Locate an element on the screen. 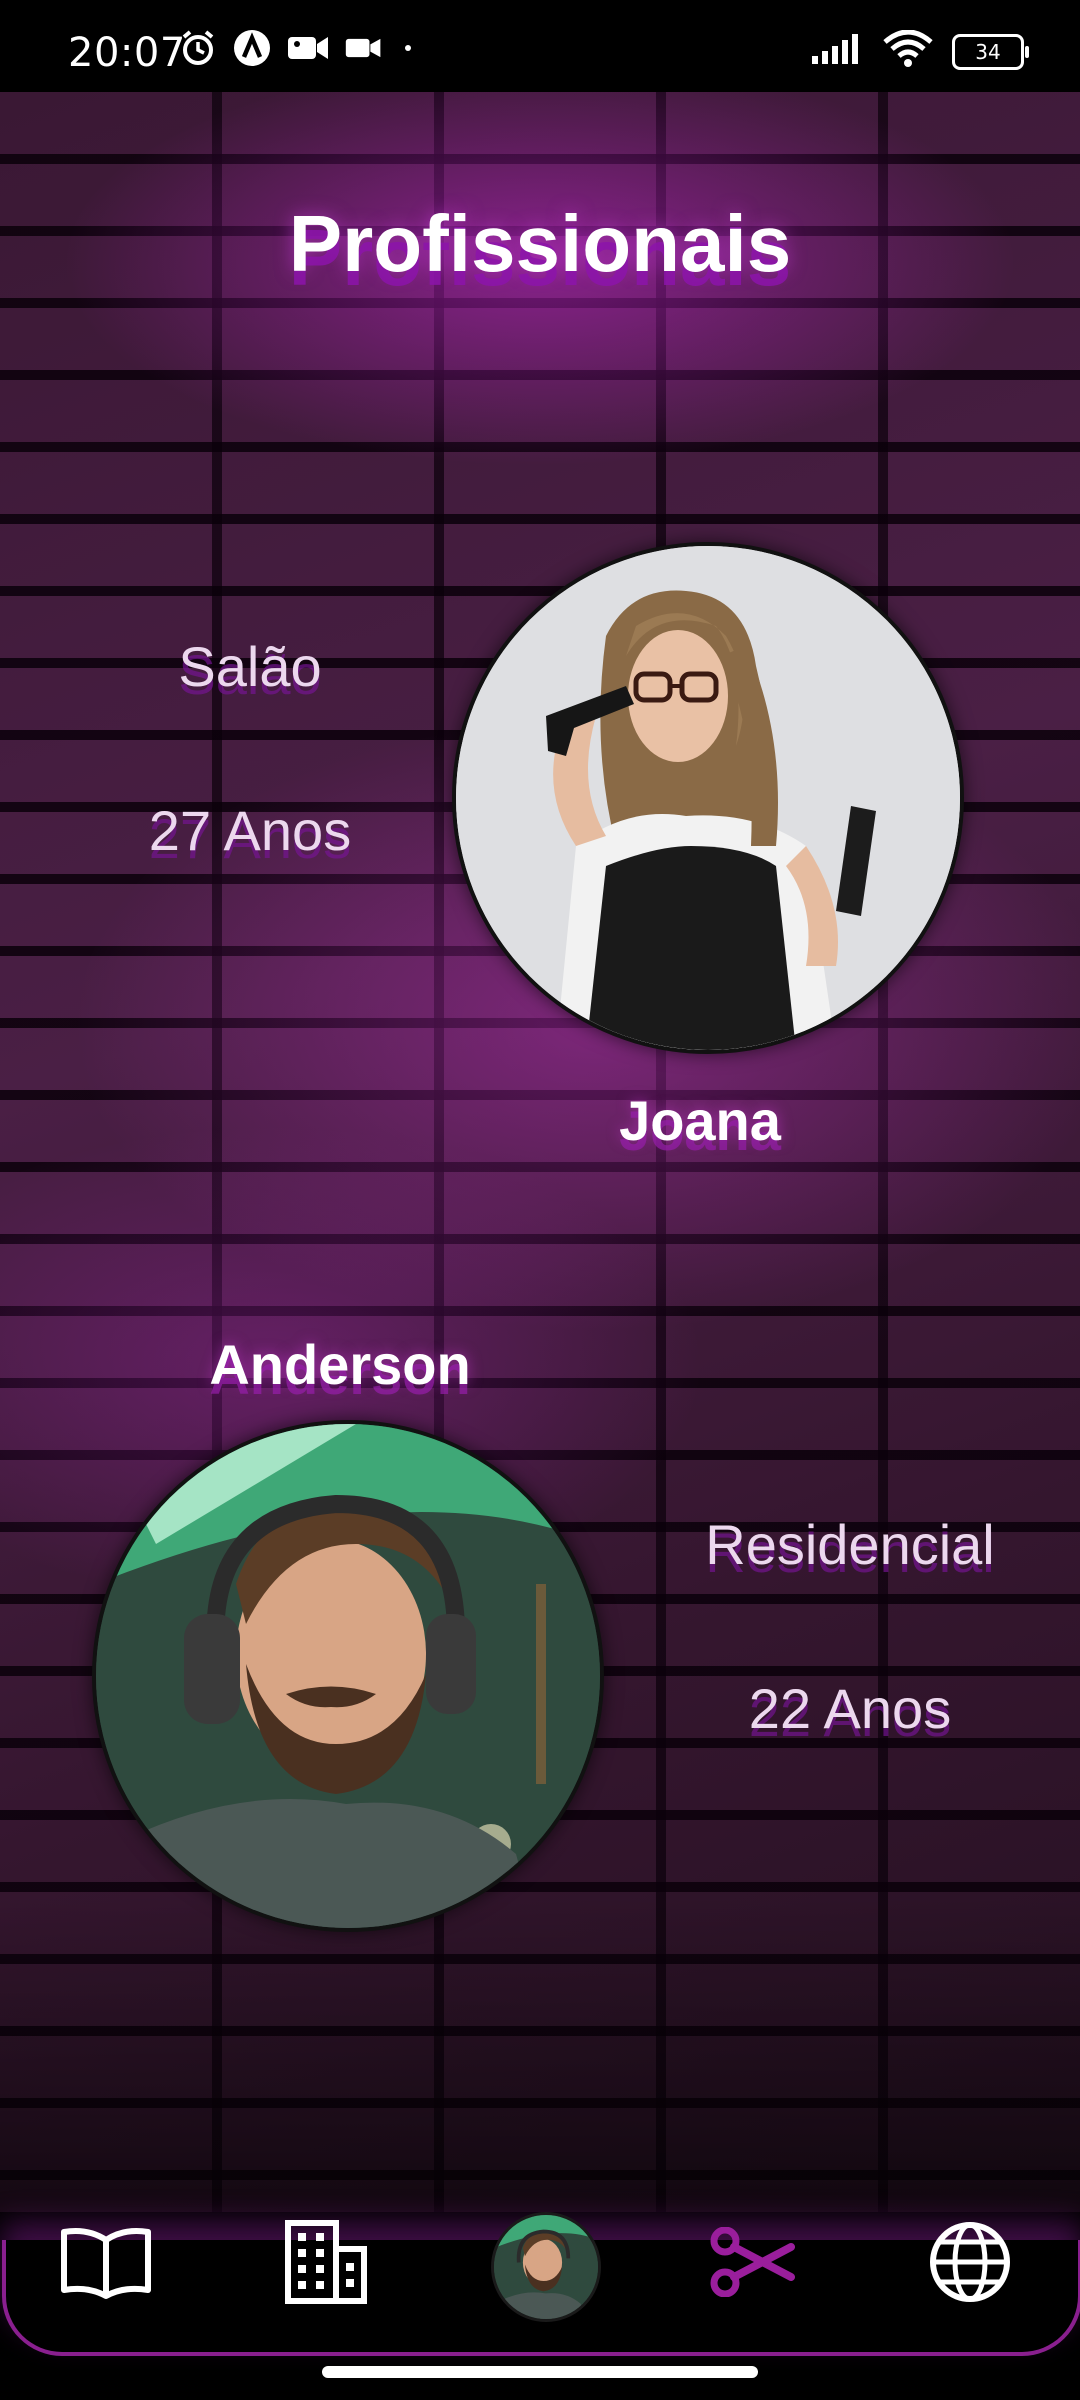 Image resolution: width=1080 pixels, height=2400 pixels. status-icons-left is located at coordinates (298, 50).